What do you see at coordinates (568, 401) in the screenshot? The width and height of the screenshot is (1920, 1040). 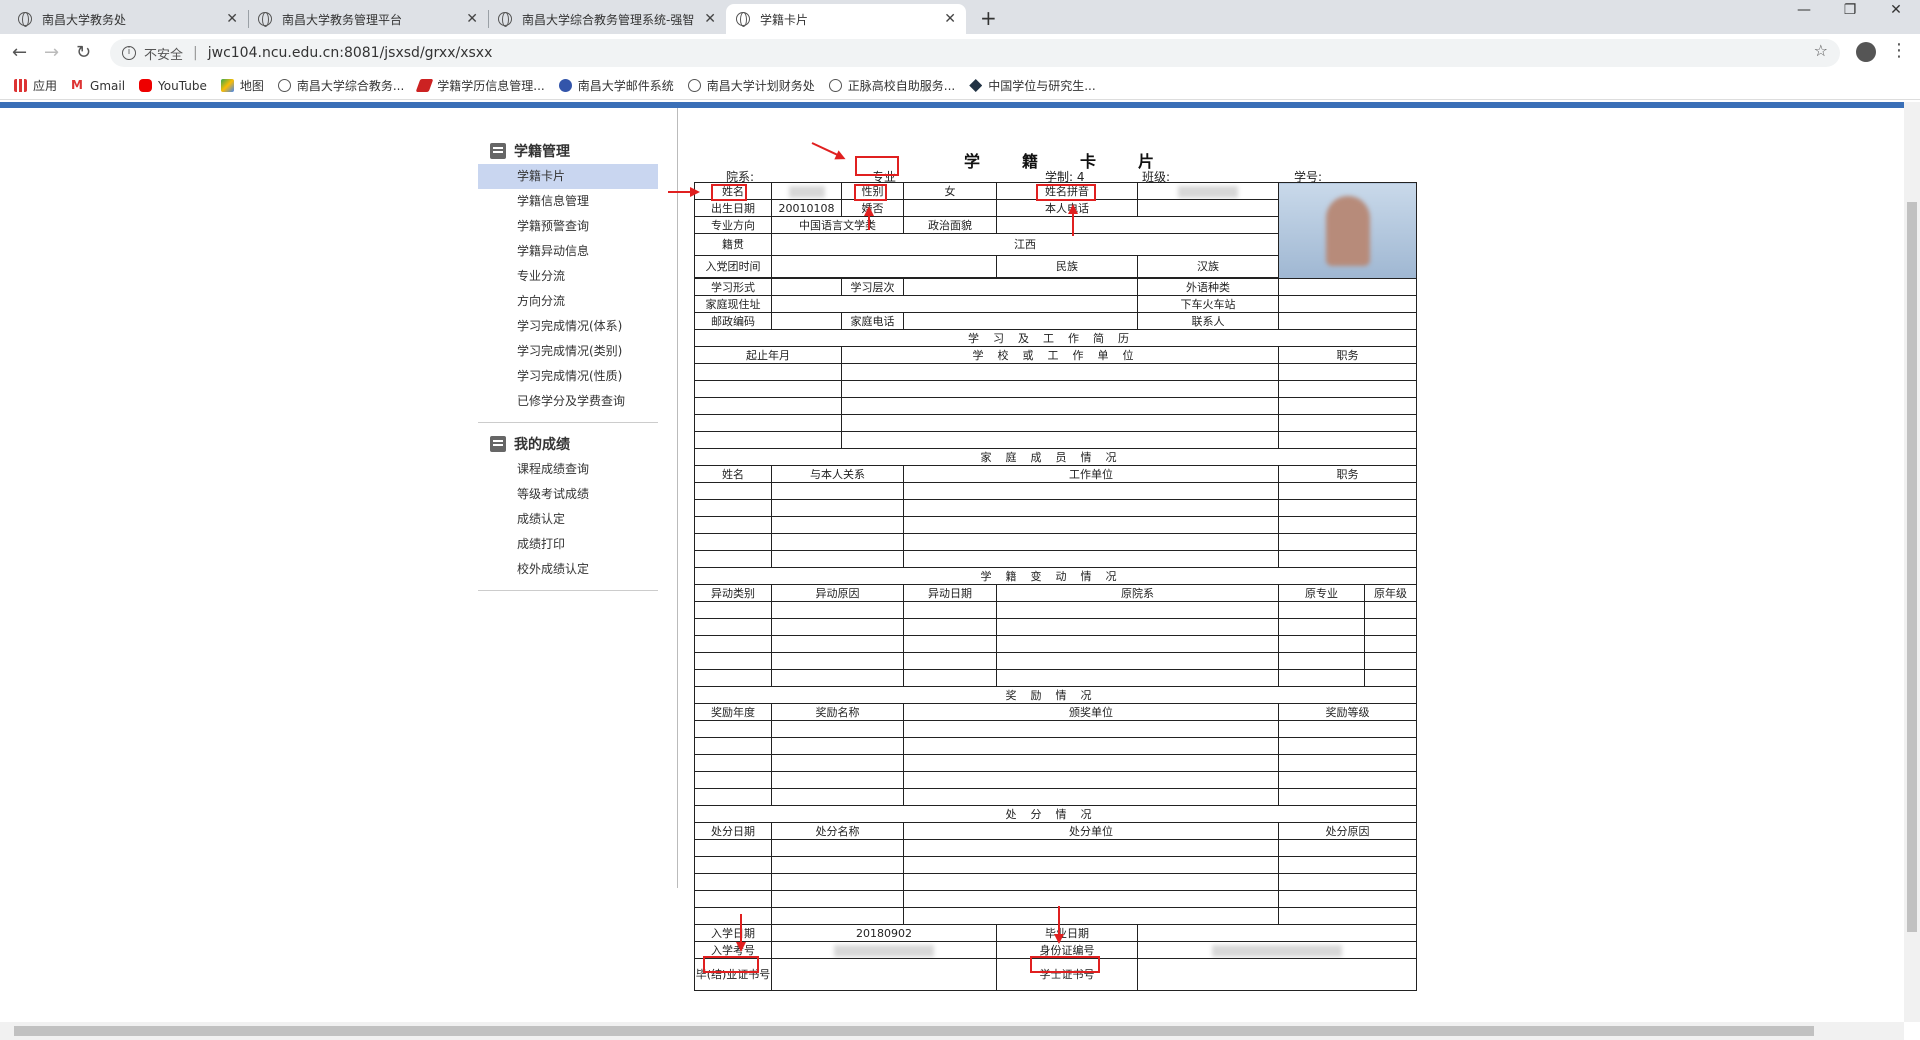 I see `sidebar-item-credits-fees: 已修学分及学费查询` at bounding box center [568, 401].